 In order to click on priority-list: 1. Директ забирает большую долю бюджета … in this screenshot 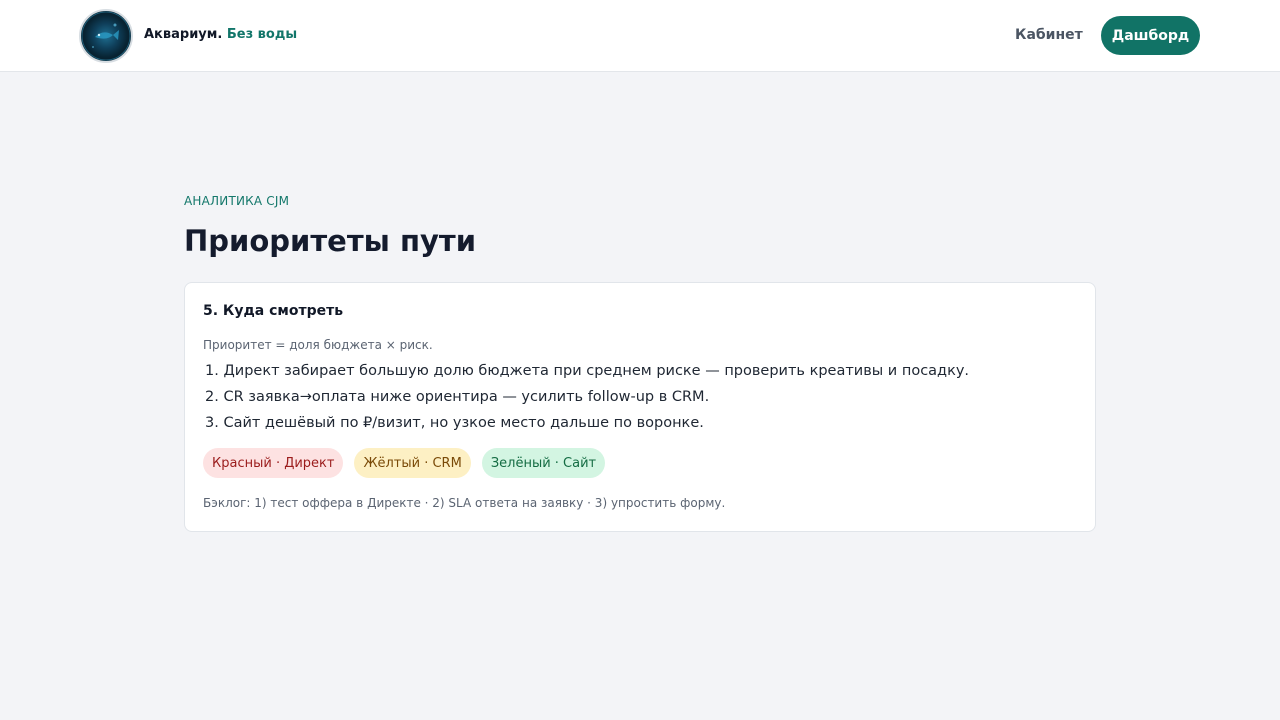, I will do `click(587, 397)`.